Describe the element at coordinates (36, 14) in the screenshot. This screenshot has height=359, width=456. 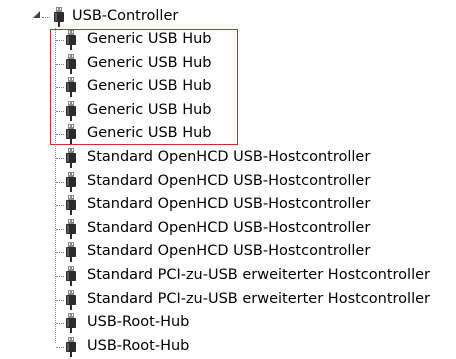
I see `expand-collapse-triangle-icon` at that location.